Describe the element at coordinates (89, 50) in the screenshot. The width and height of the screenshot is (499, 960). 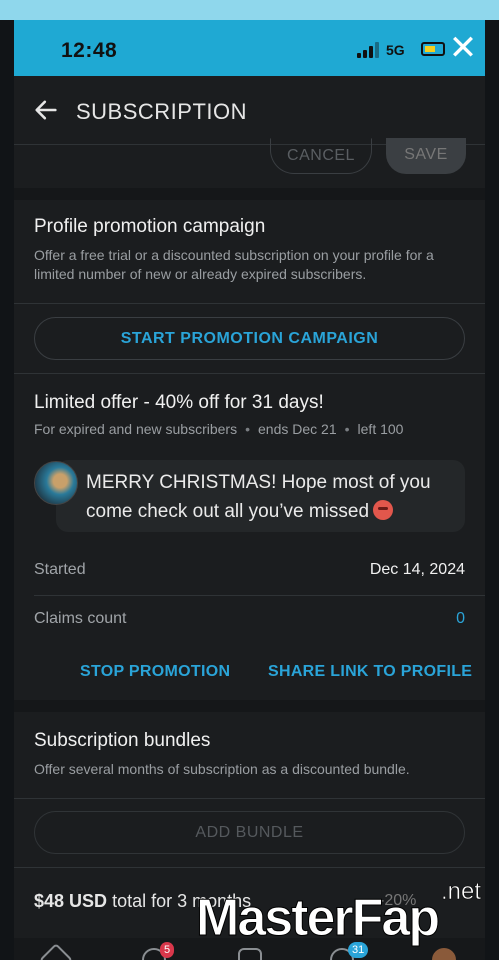
I see `status-time: 12:48` at that location.